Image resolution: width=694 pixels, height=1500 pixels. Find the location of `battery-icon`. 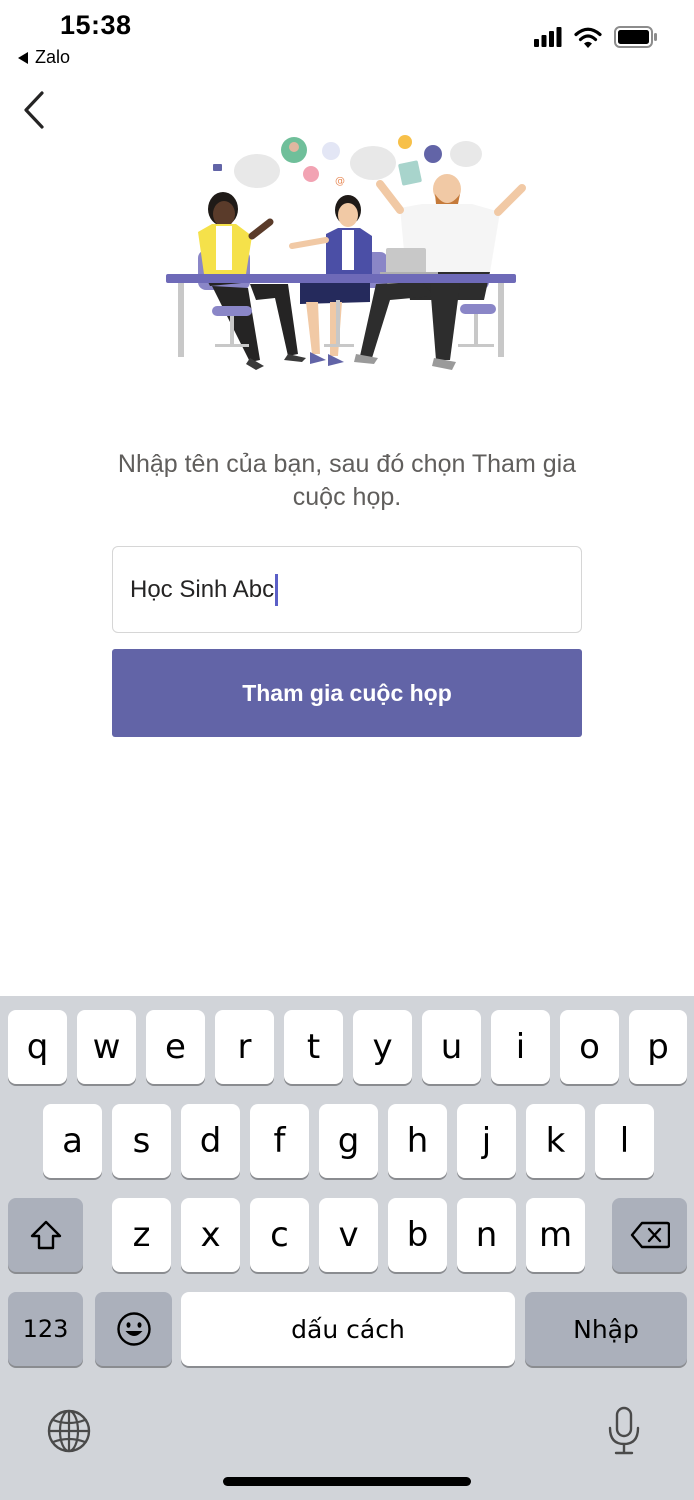

battery-icon is located at coordinates (635, 37).